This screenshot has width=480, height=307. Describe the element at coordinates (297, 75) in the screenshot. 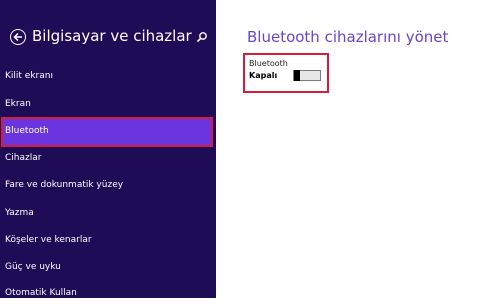

I see `toggle-thumb` at that location.